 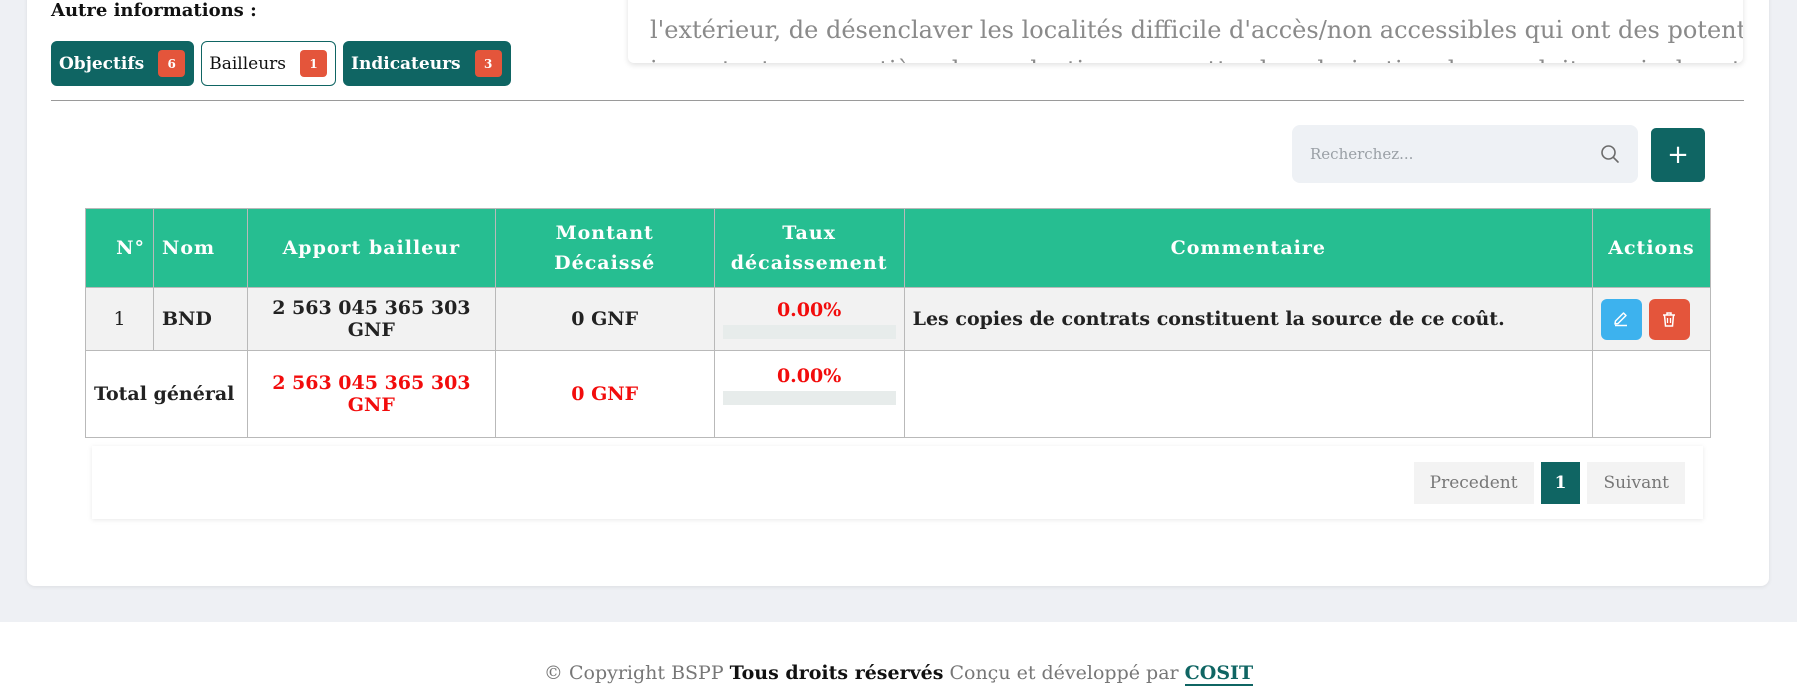 What do you see at coordinates (102, 63) in the screenshot?
I see `tab-objectifs-label: Objectifs` at bounding box center [102, 63].